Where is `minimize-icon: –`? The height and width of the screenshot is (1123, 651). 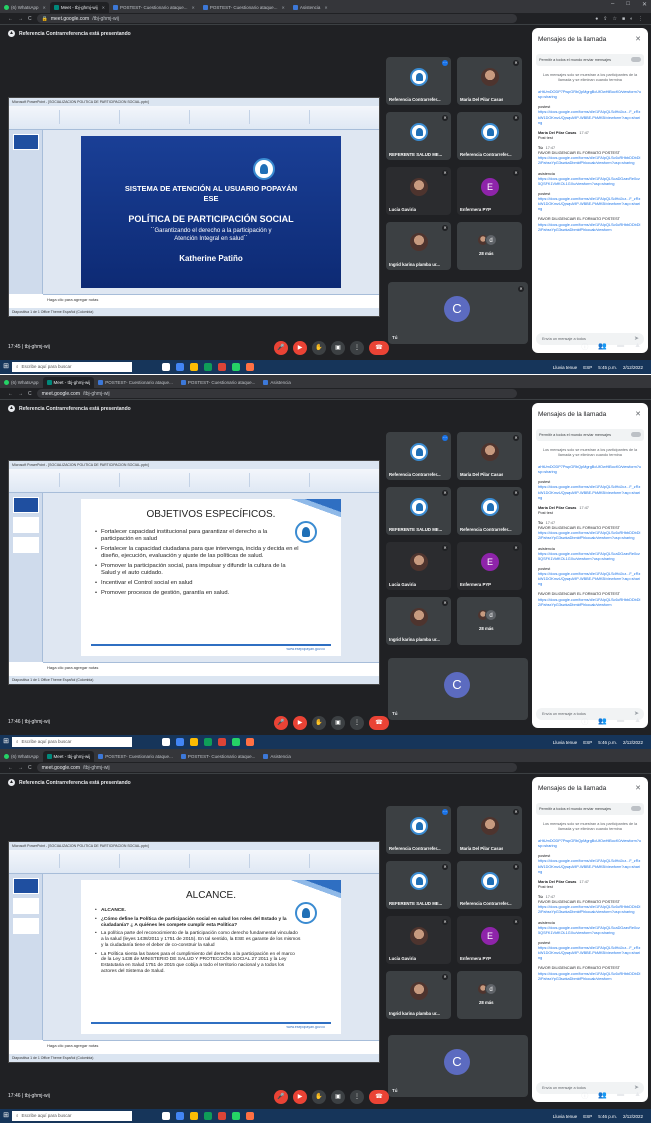
minimize-icon: – is located at coordinates (612, 4).